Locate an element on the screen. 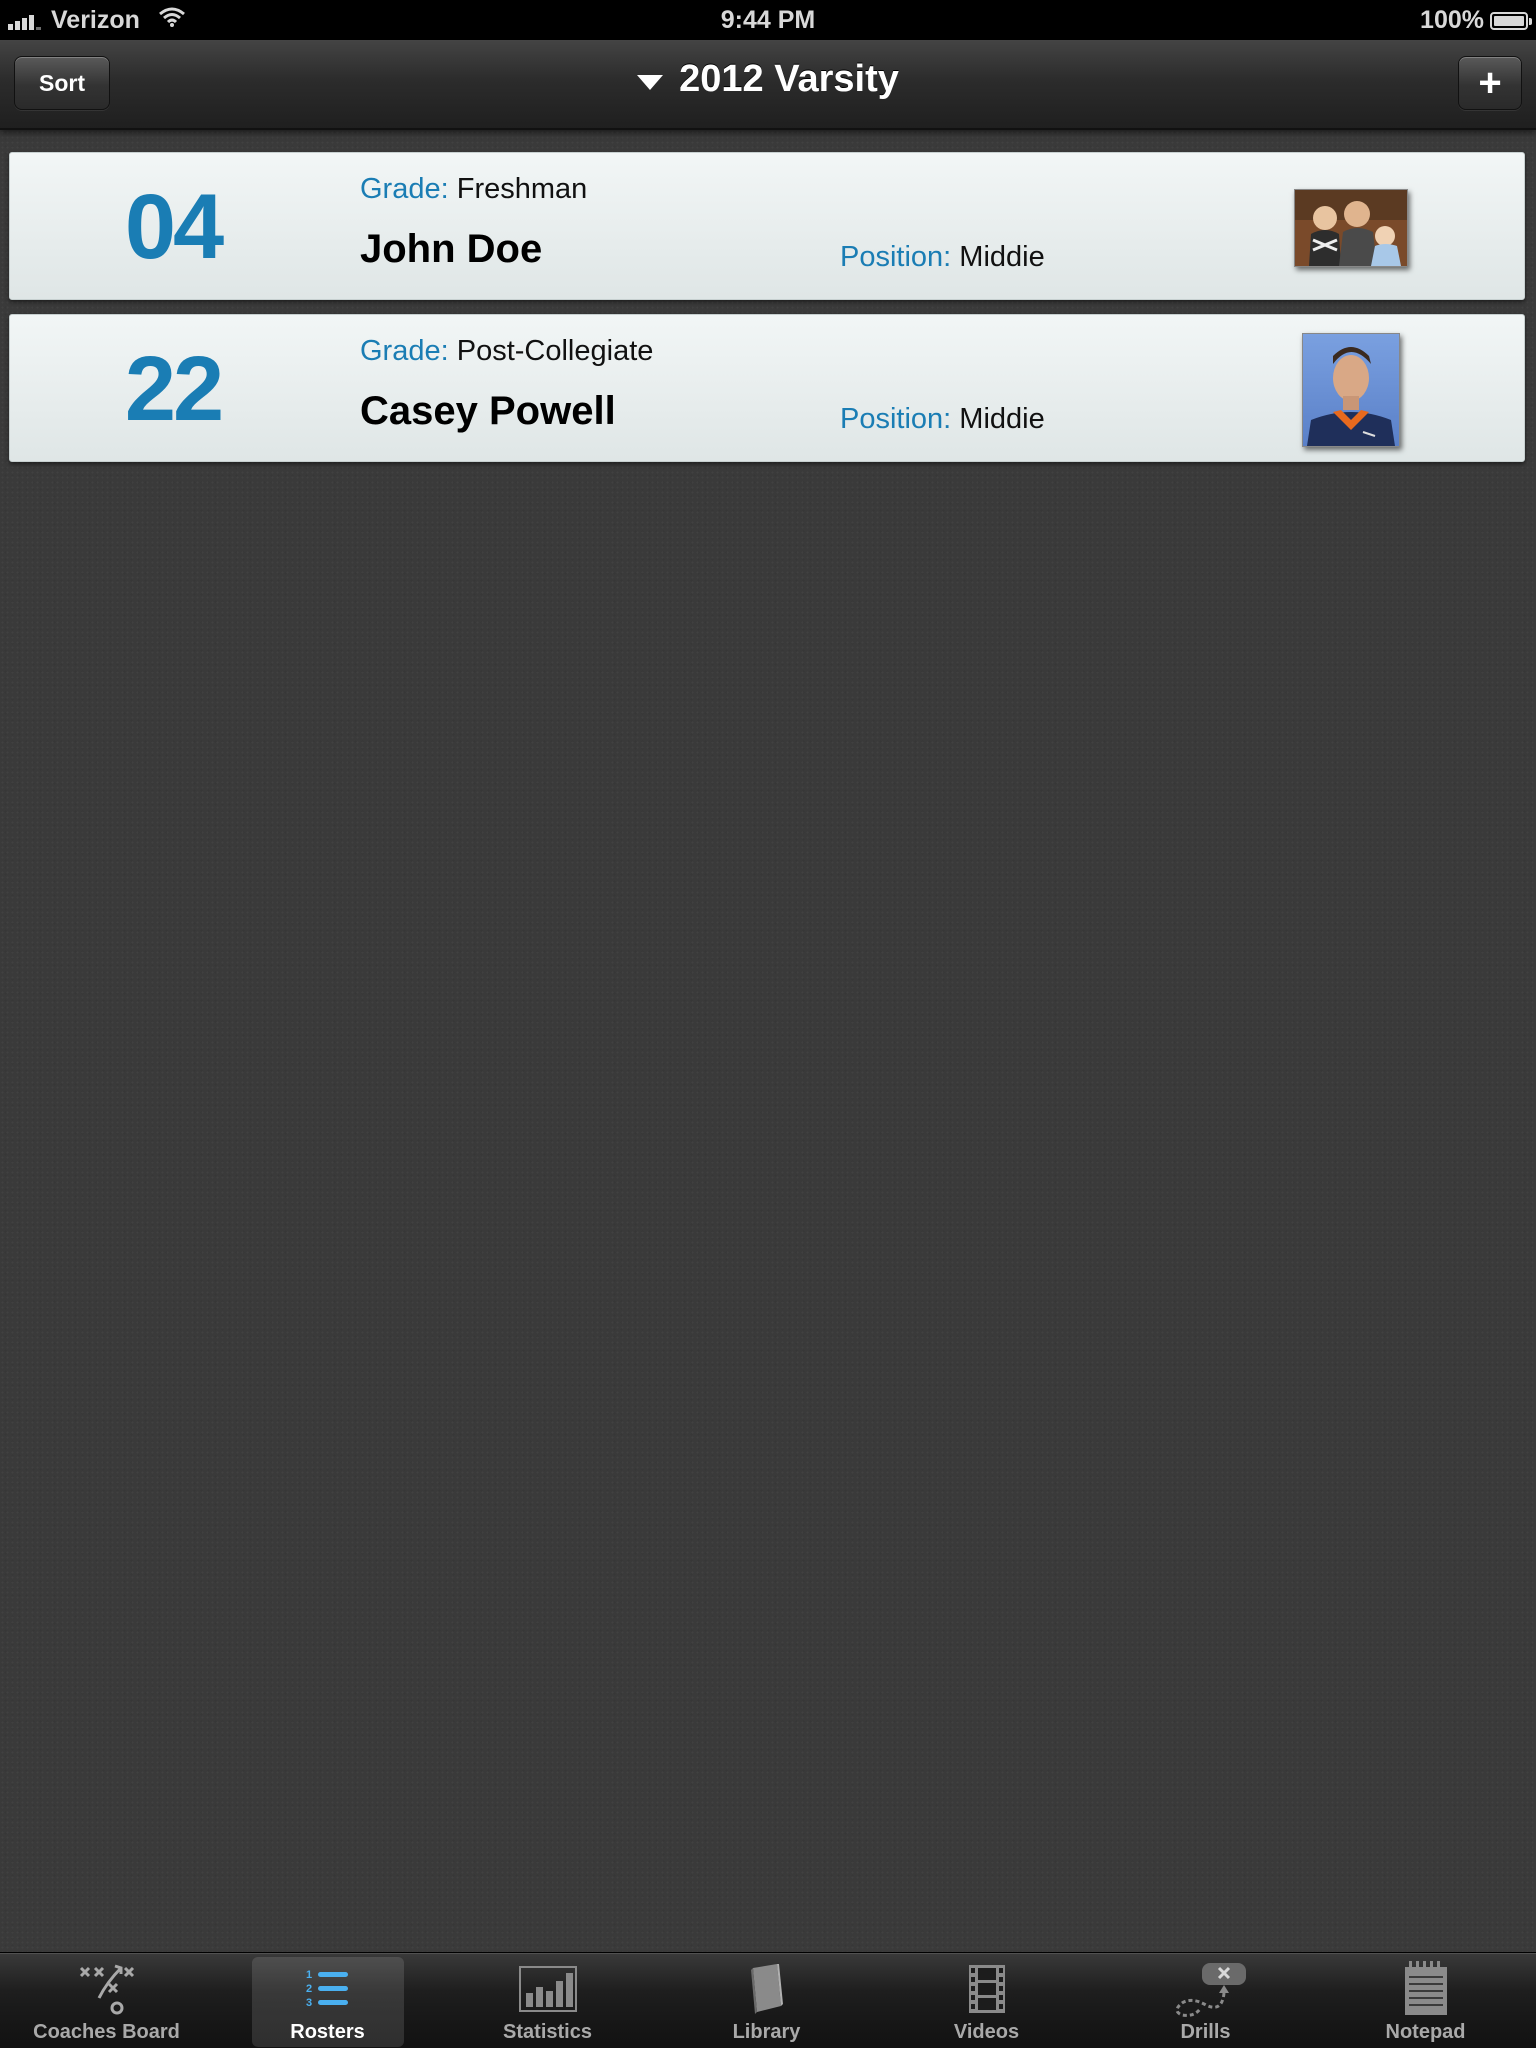 The height and width of the screenshot is (2048, 1536). battery-icon is located at coordinates (1511, 20).